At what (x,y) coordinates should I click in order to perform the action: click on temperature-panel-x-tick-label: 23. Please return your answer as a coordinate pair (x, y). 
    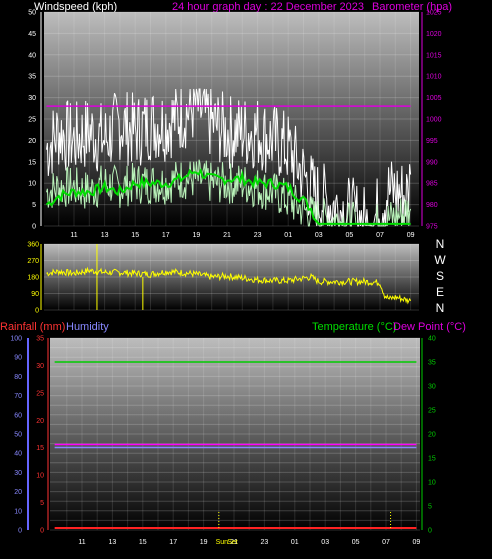
    Looking at the image, I should click on (265, 542).